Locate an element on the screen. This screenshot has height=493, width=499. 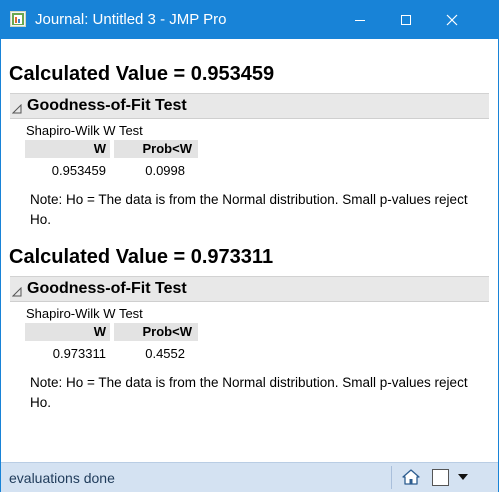
close-button is located at coordinates (452, 20).